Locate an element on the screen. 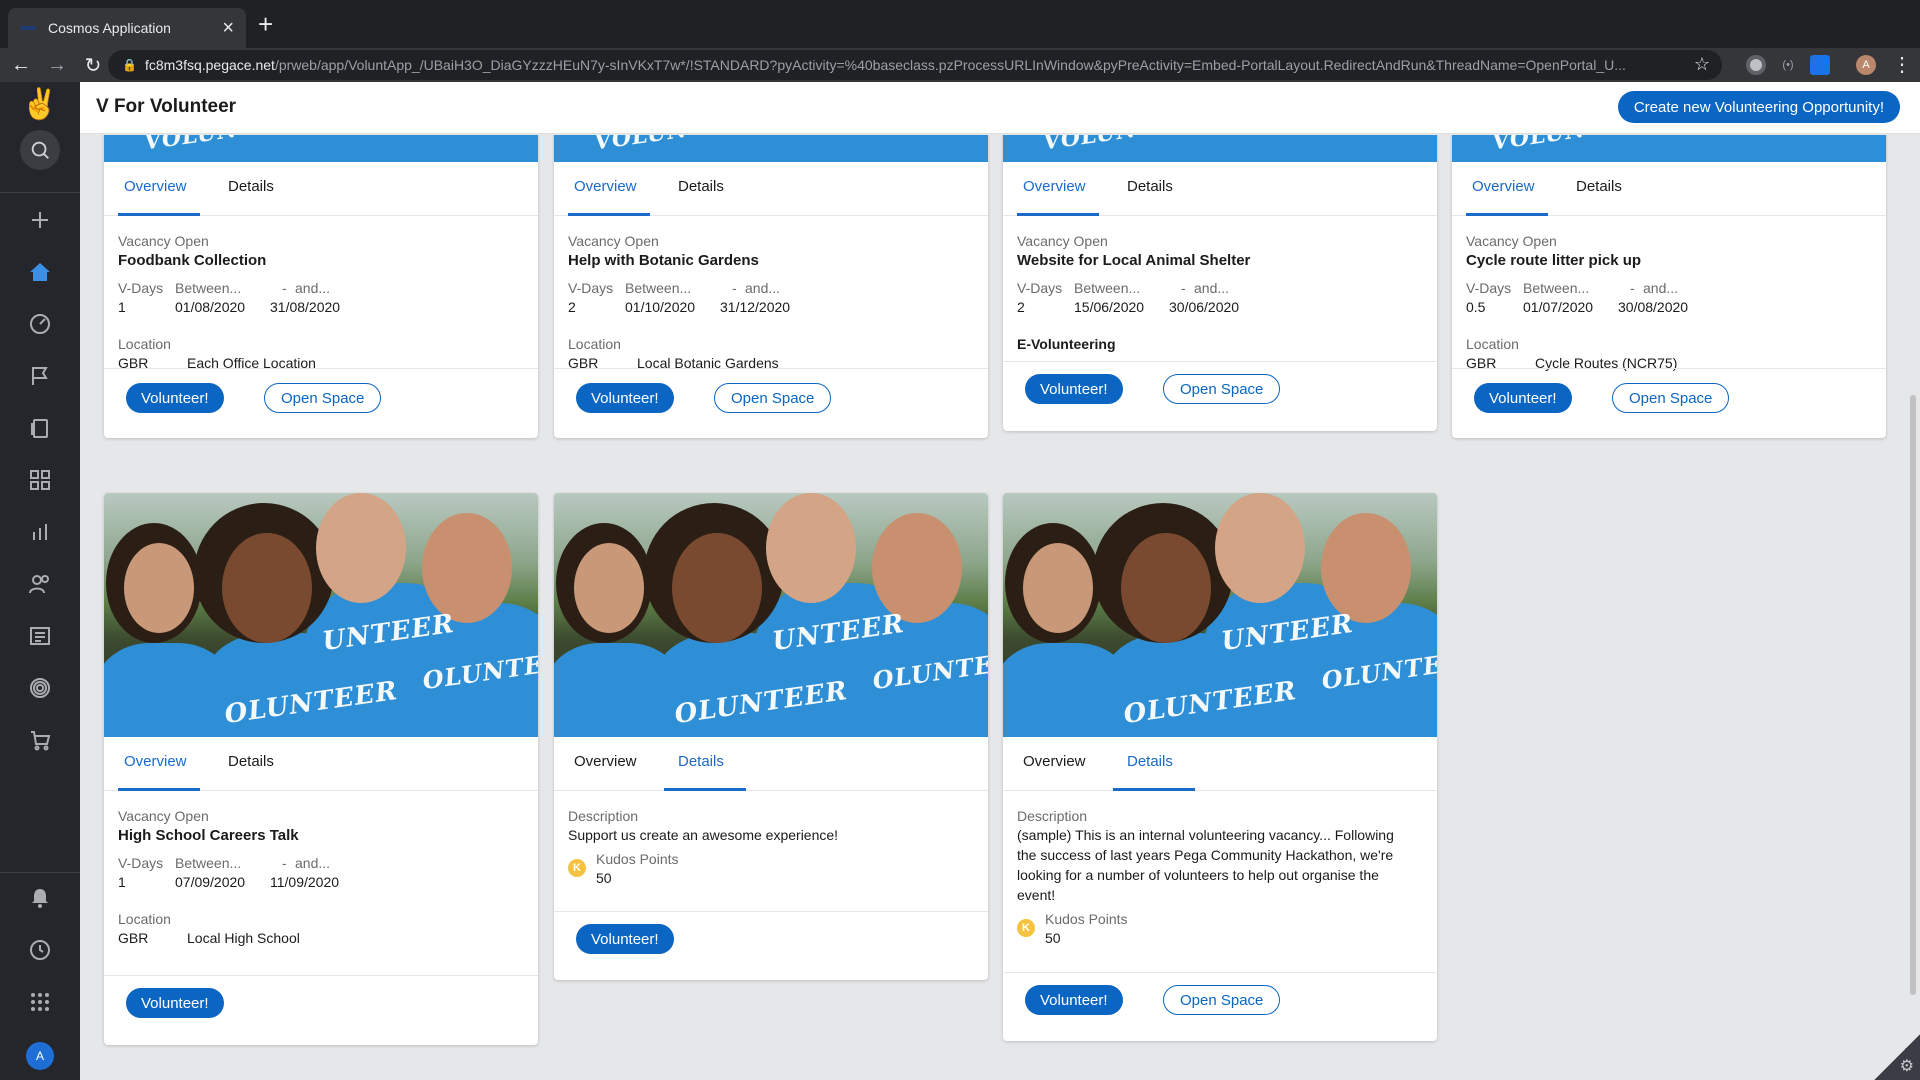 The height and width of the screenshot is (1080, 1920). vertical-scrollbar is located at coordinates (1913, 695).